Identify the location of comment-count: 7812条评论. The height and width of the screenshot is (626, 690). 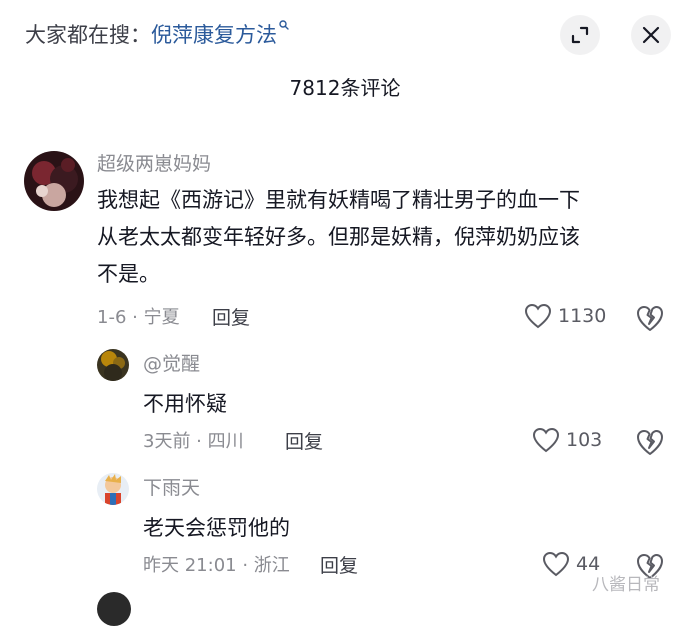
(345, 88).